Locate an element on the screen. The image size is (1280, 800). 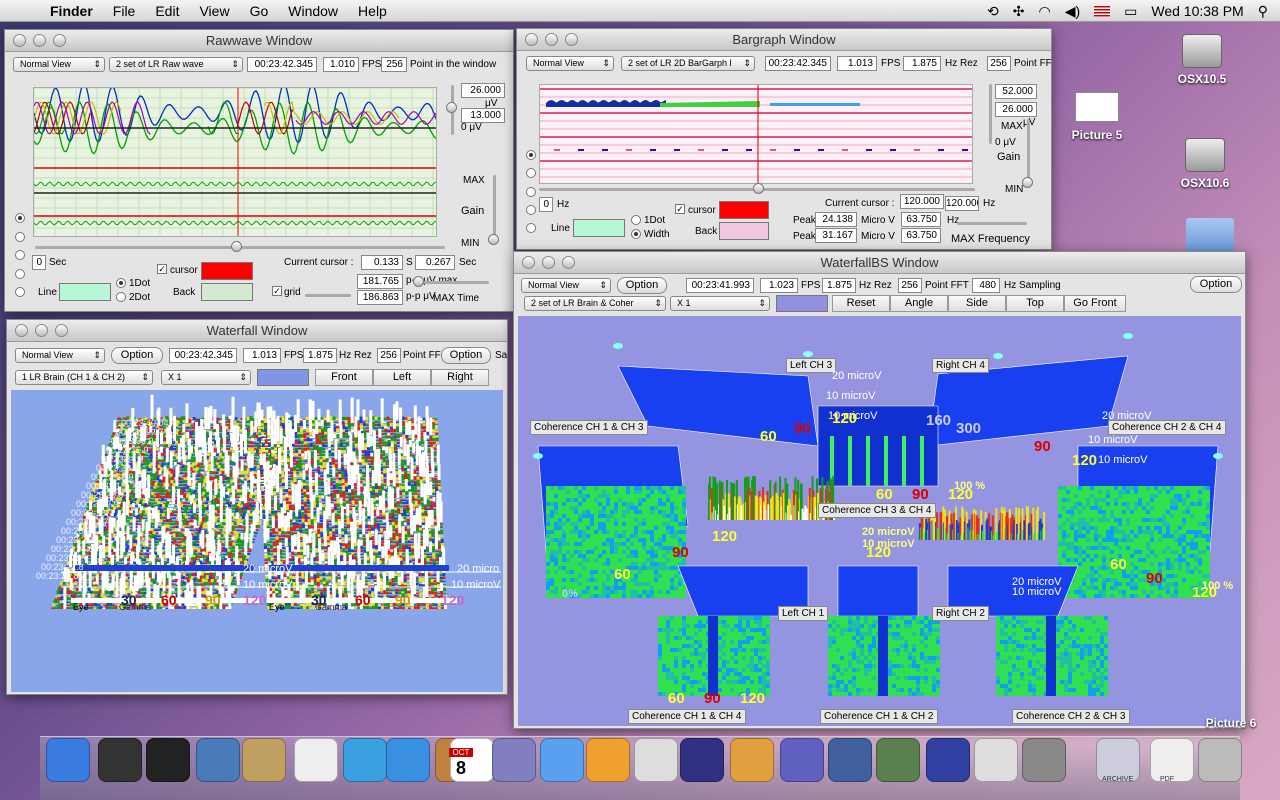
time-knob is located at coordinates (236, 246).